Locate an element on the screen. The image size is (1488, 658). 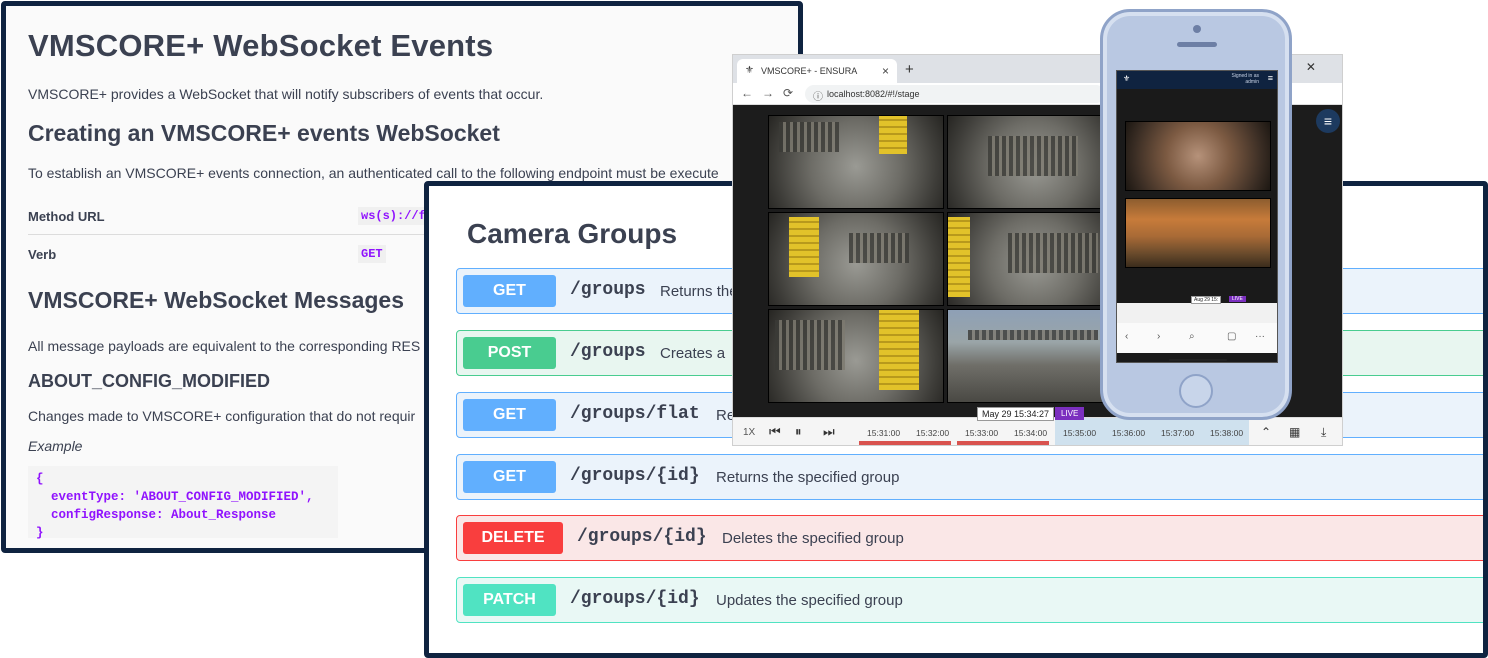
forward-icon: → is located at coordinates (768, 93).